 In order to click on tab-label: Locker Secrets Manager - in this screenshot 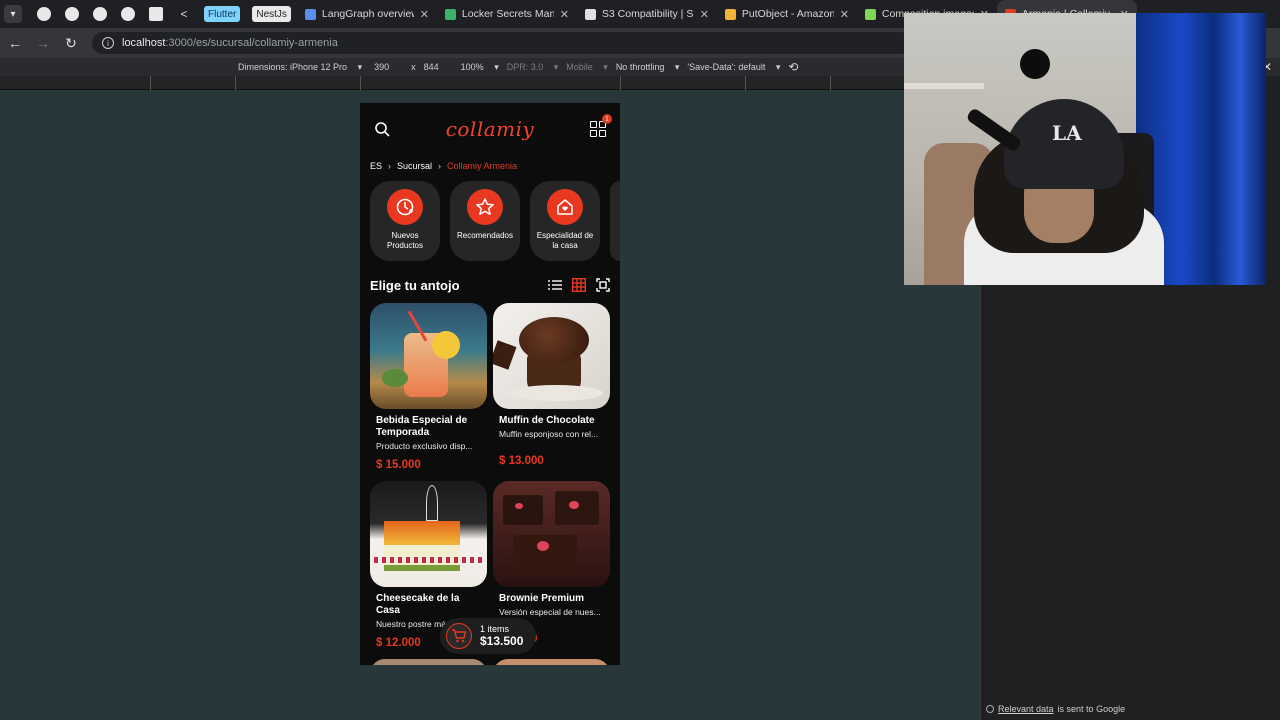, I will do `click(507, 14)`.